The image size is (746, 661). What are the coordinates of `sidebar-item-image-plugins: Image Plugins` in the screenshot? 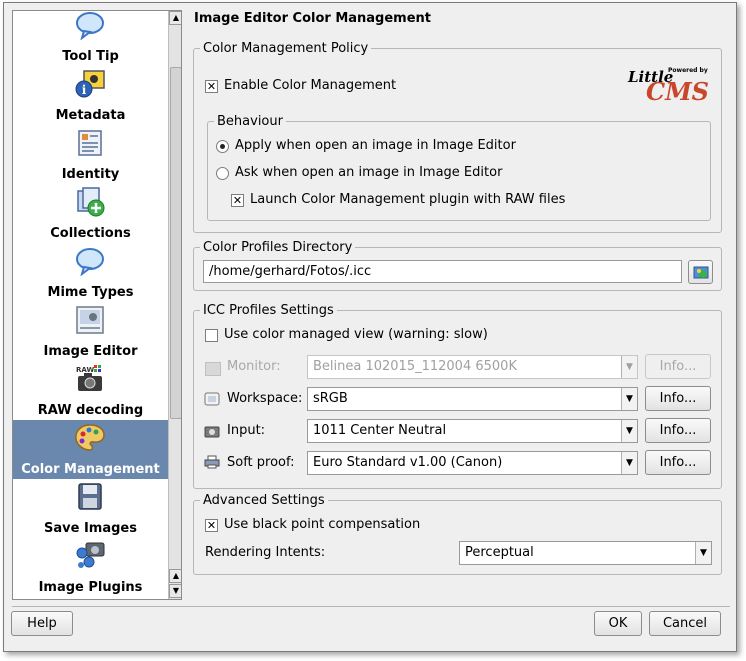 It's located at (90, 567).